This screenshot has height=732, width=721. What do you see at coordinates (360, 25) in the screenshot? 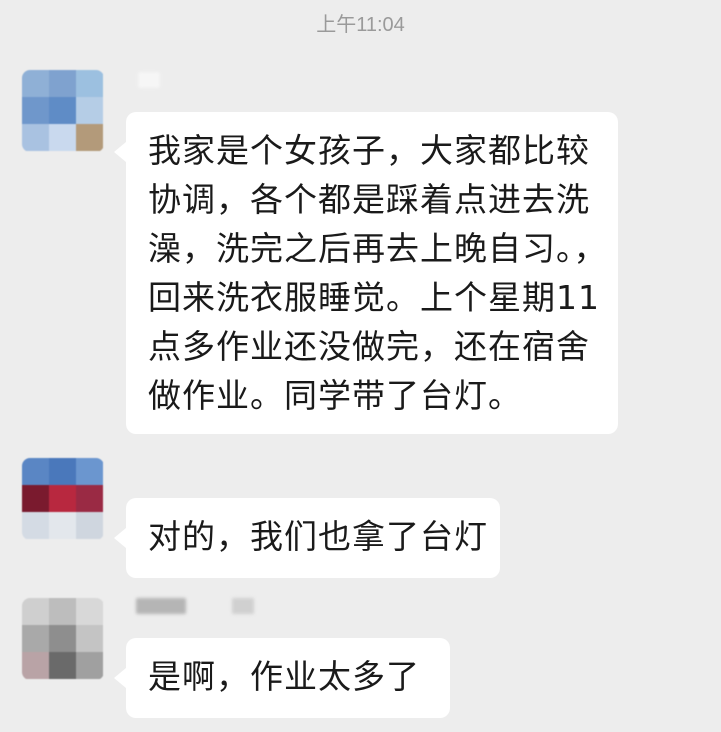
I see `message-timestamp: 上午11:04` at bounding box center [360, 25].